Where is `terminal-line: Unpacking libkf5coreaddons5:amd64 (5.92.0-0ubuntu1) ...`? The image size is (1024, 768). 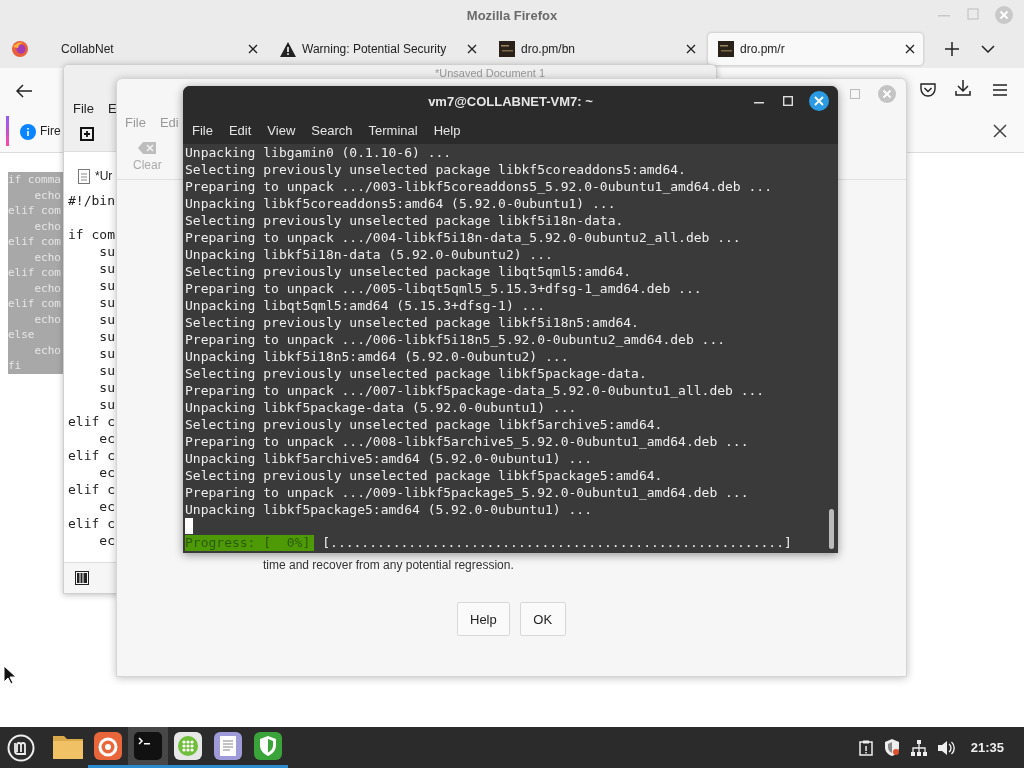
terminal-line: Unpacking libkf5coreaddons5:amd64 (5.92.0-0ubuntu1) ... is located at coordinates (401, 203).